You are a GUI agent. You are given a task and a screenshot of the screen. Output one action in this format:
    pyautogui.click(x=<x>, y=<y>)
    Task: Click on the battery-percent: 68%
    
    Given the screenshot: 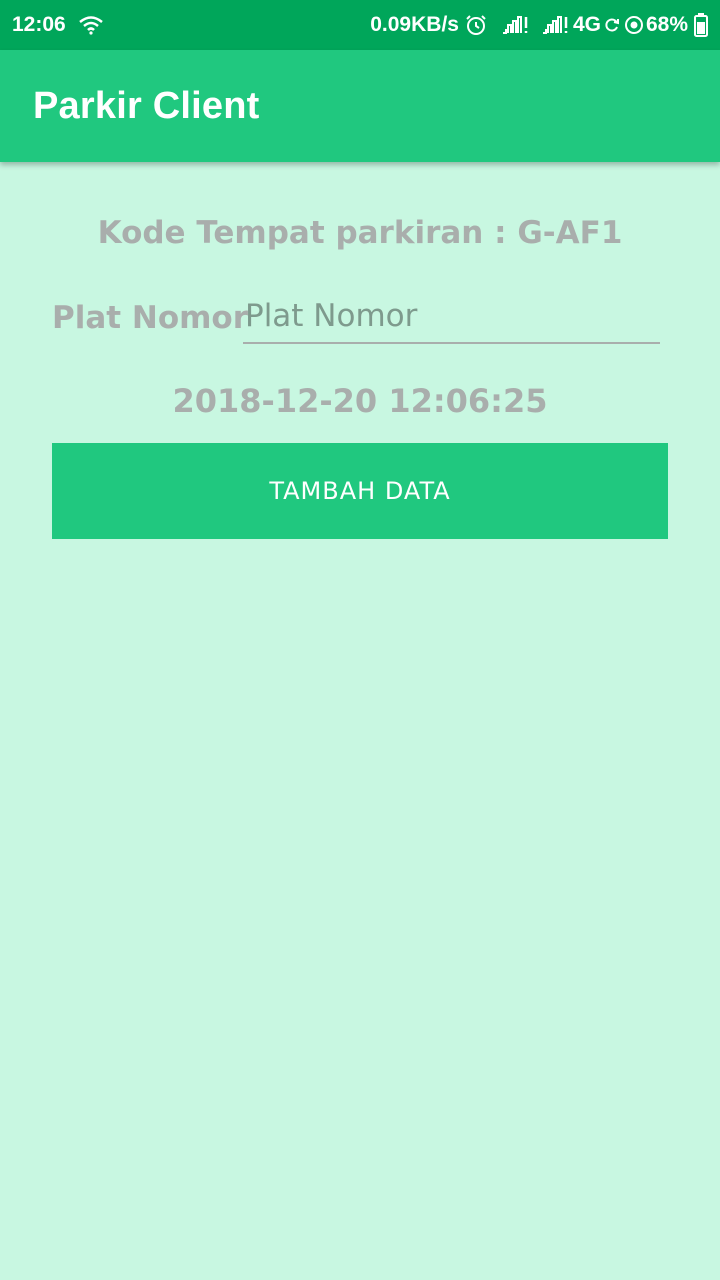 What is the action you would take?
    pyautogui.click(x=666, y=24)
    